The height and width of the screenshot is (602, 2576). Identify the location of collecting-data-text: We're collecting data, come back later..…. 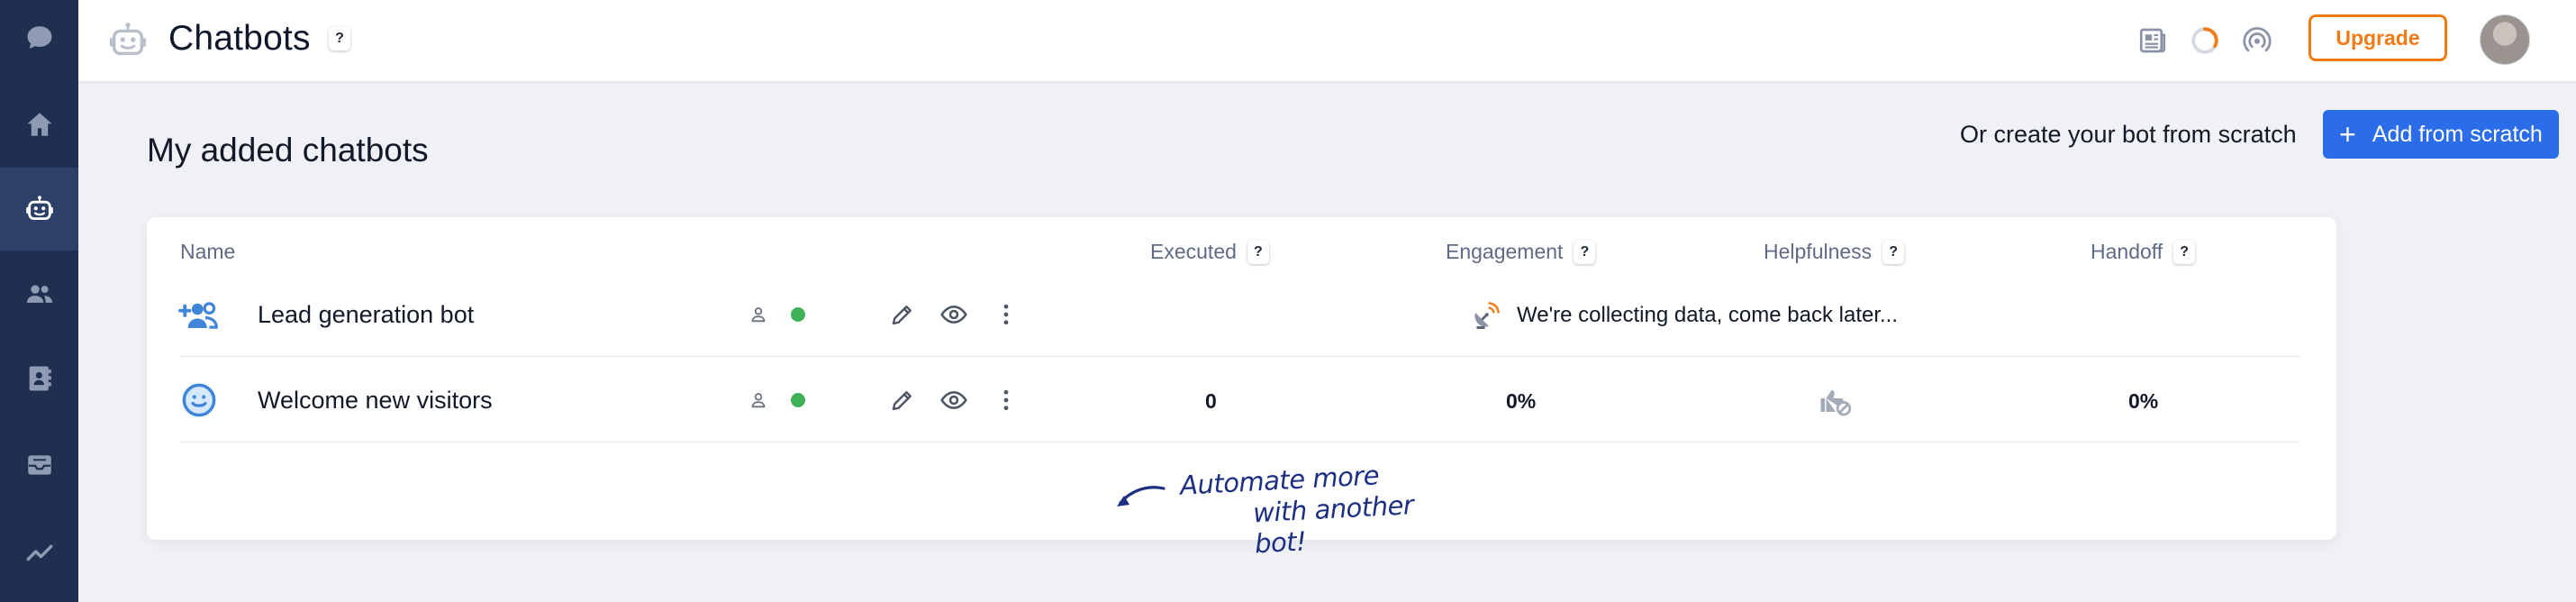
(1708, 315).